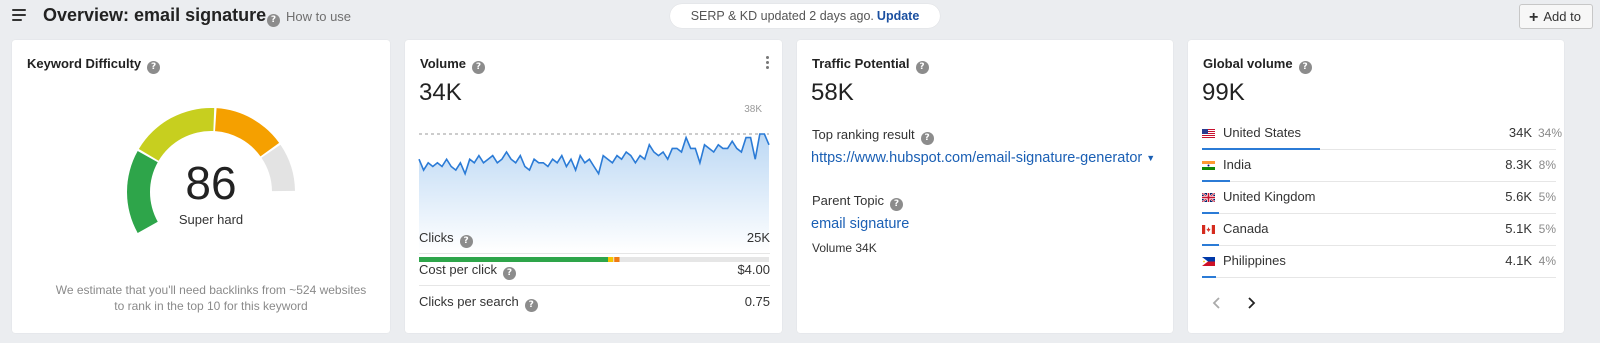  I want to click on metric-value: 0.75, so click(757, 301).